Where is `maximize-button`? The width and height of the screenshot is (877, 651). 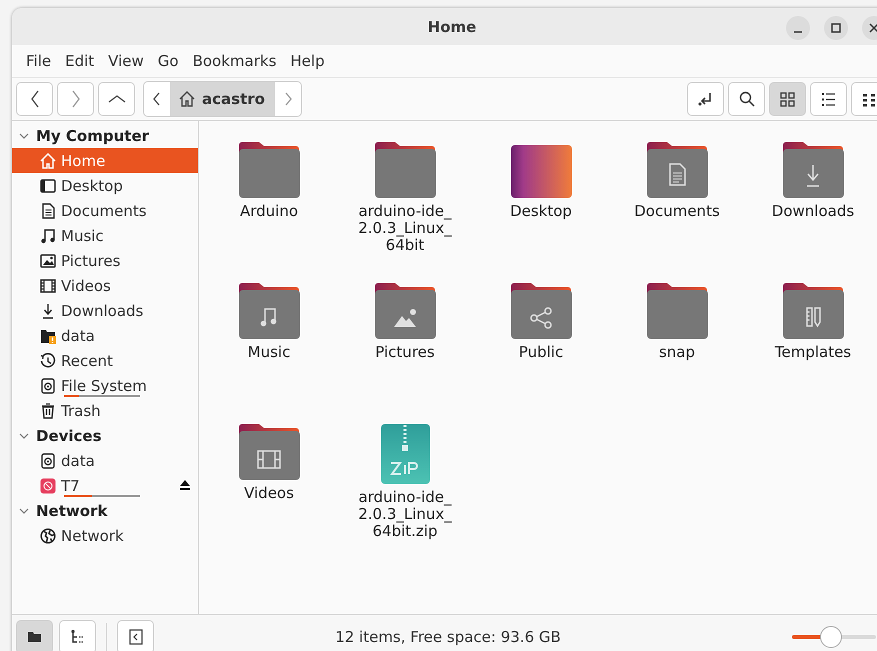
maximize-button is located at coordinates (836, 28).